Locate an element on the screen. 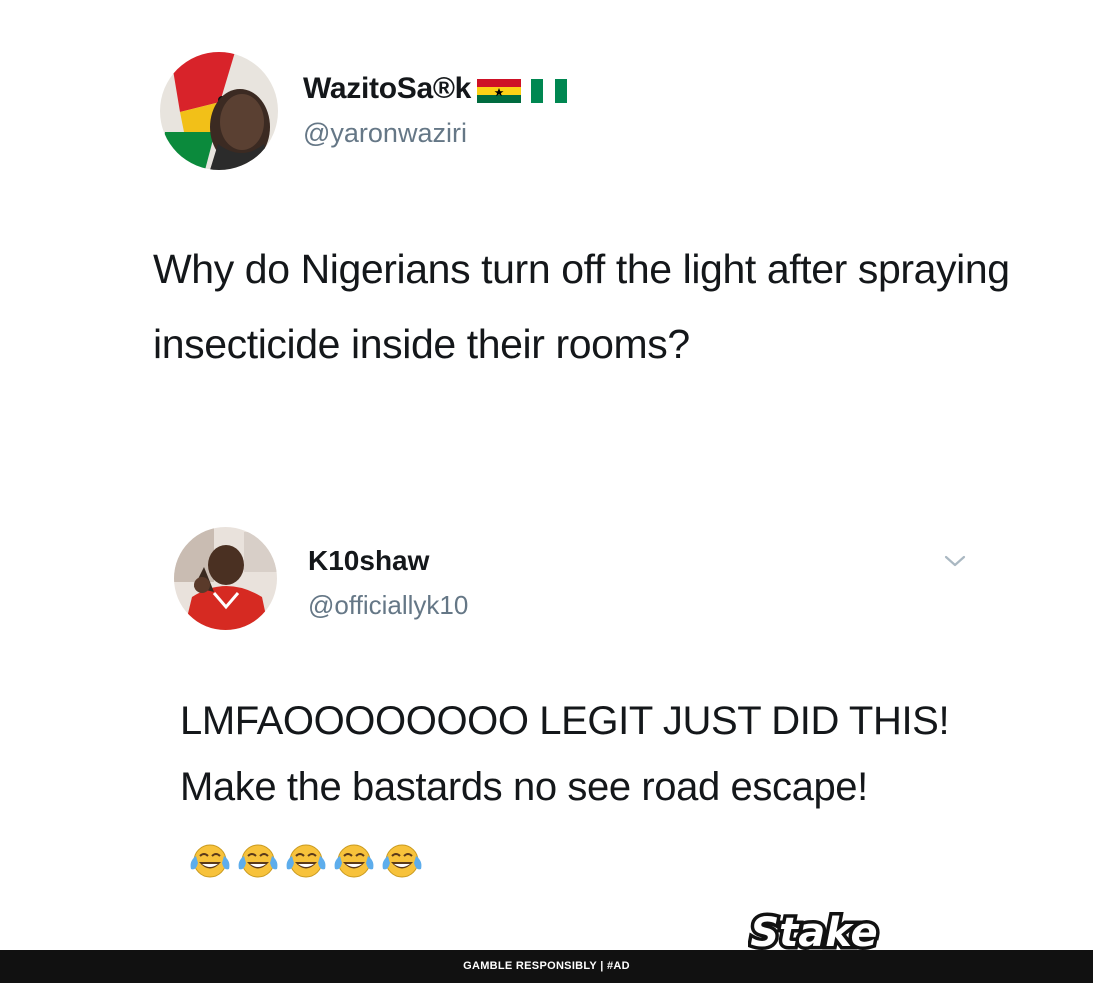 The height and width of the screenshot is (983, 1093). reply-avatar-image is located at coordinates (225, 578).